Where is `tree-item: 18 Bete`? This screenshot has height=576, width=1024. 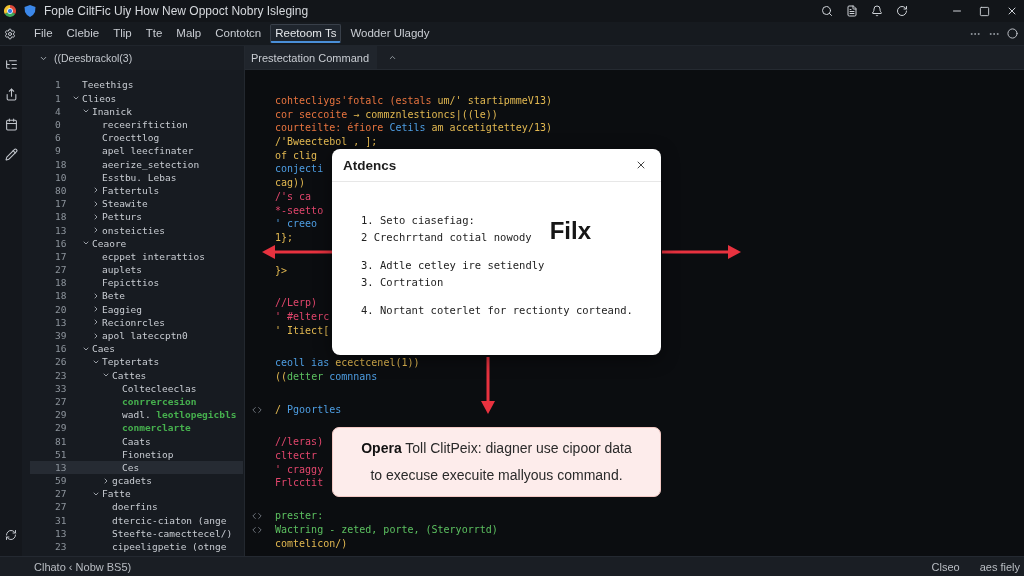
tree-item: 18 Bete is located at coordinates (136, 296).